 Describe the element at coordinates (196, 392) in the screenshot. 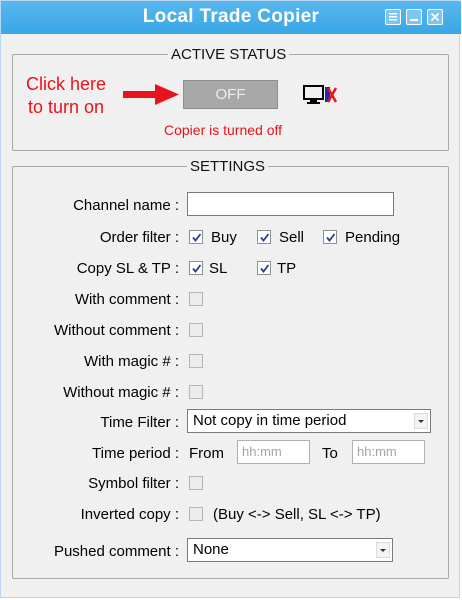

I see `without-magic-checkbox` at that location.